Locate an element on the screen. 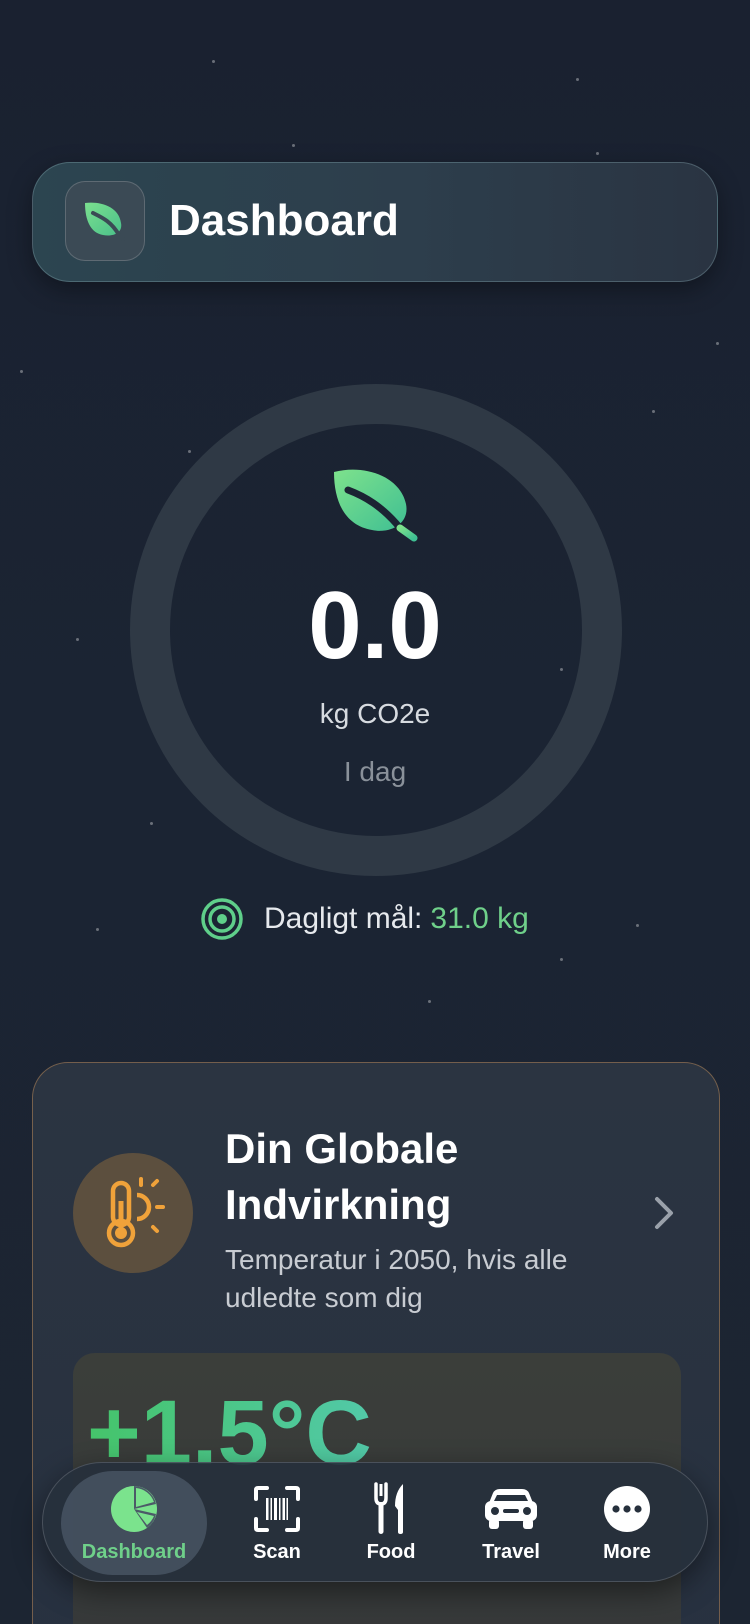 This screenshot has width=750, height=1624. tab-travel: Travel is located at coordinates (511, 1523).